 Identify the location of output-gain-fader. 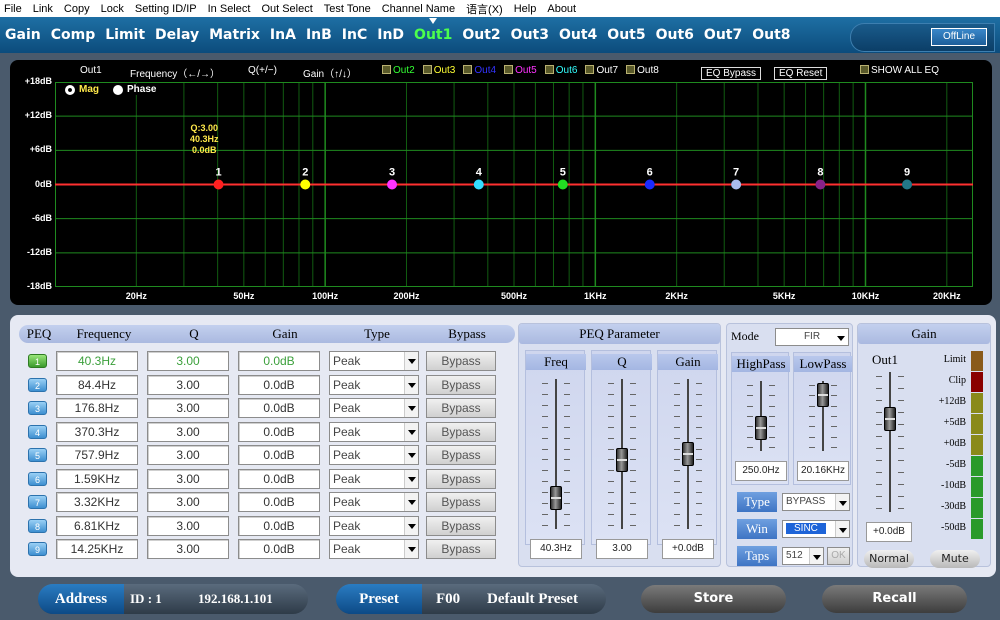
(890, 444).